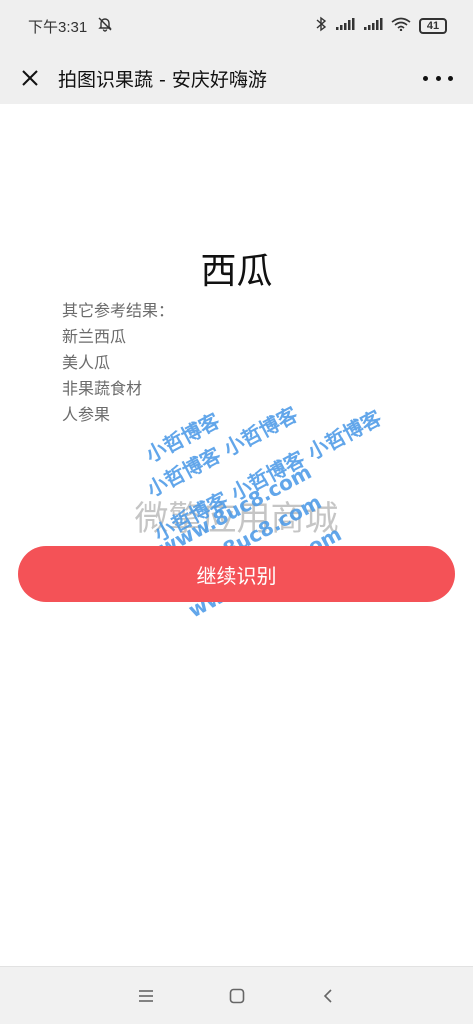 This screenshot has width=473, height=1024. I want to click on home-square-icon, so click(236, 995).